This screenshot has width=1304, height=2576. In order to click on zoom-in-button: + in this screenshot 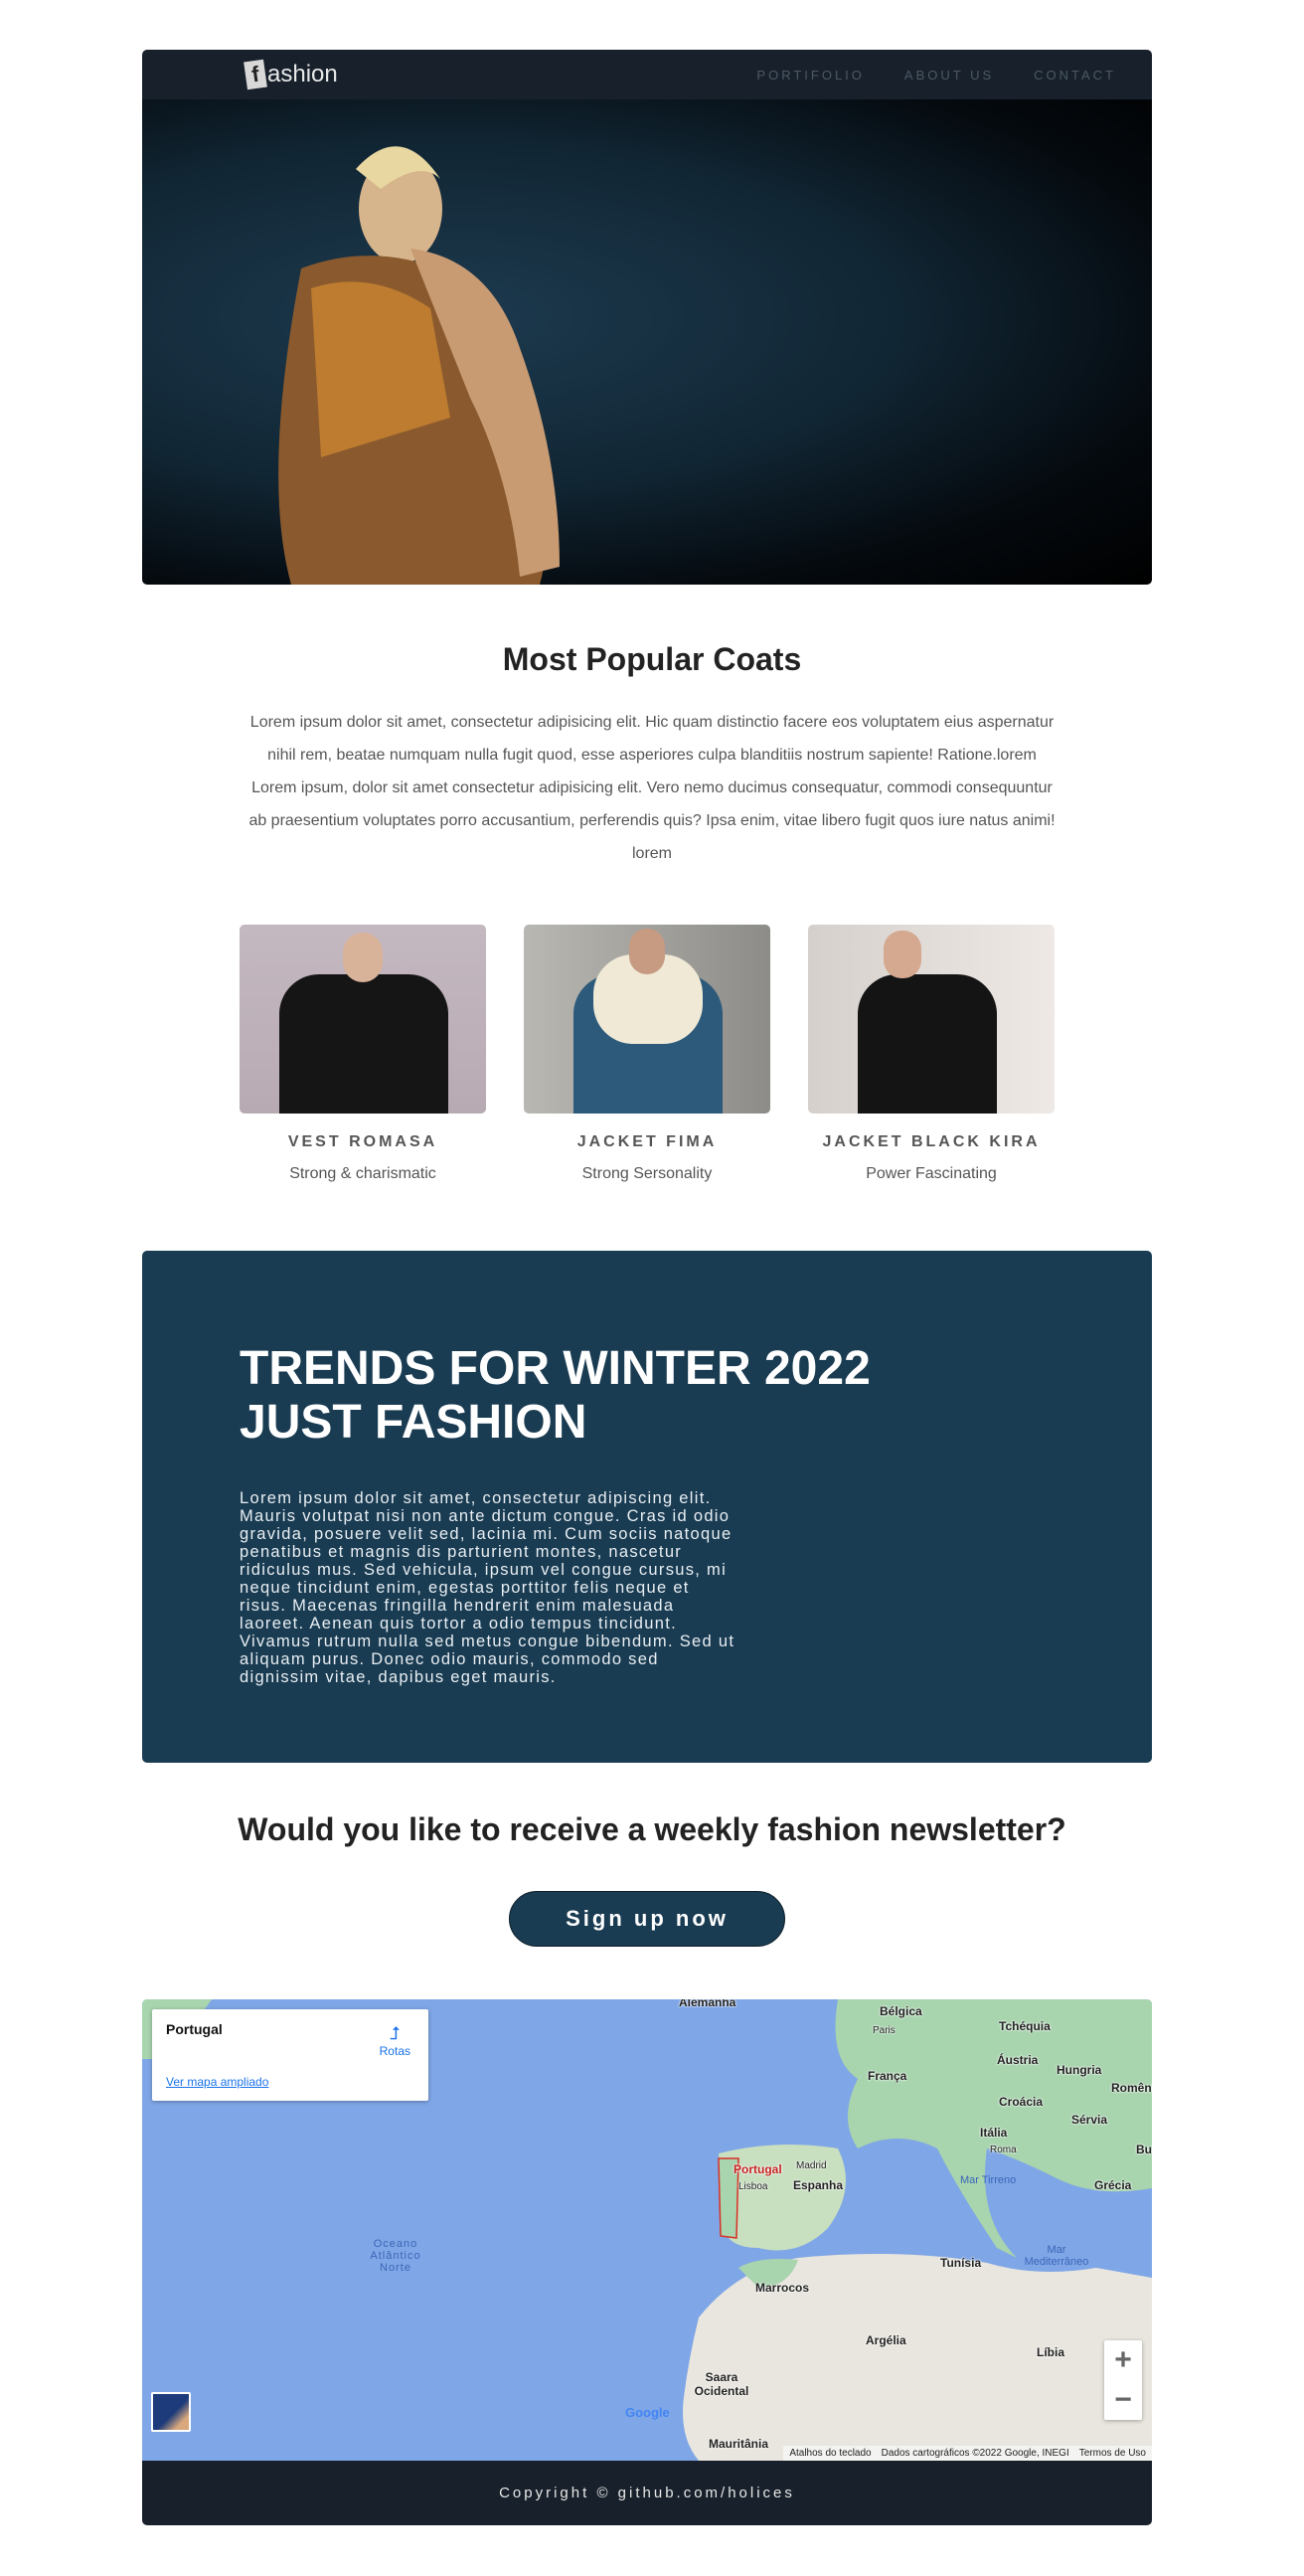, I will do `click(1123, 2360)`.